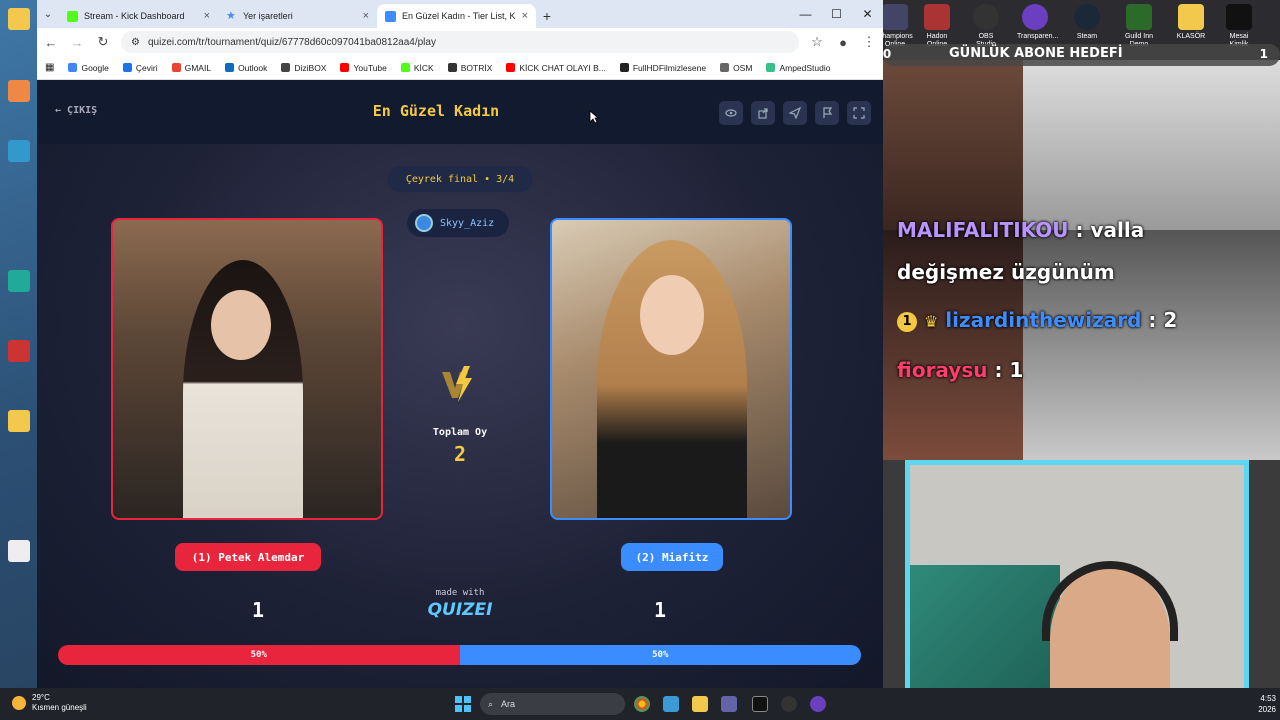 The width and height of the screenshot is (1280, 720). What do you see at coordinates (795, 113) in the screenshot?
I see `send-icon` at bounding box center [795, 113].